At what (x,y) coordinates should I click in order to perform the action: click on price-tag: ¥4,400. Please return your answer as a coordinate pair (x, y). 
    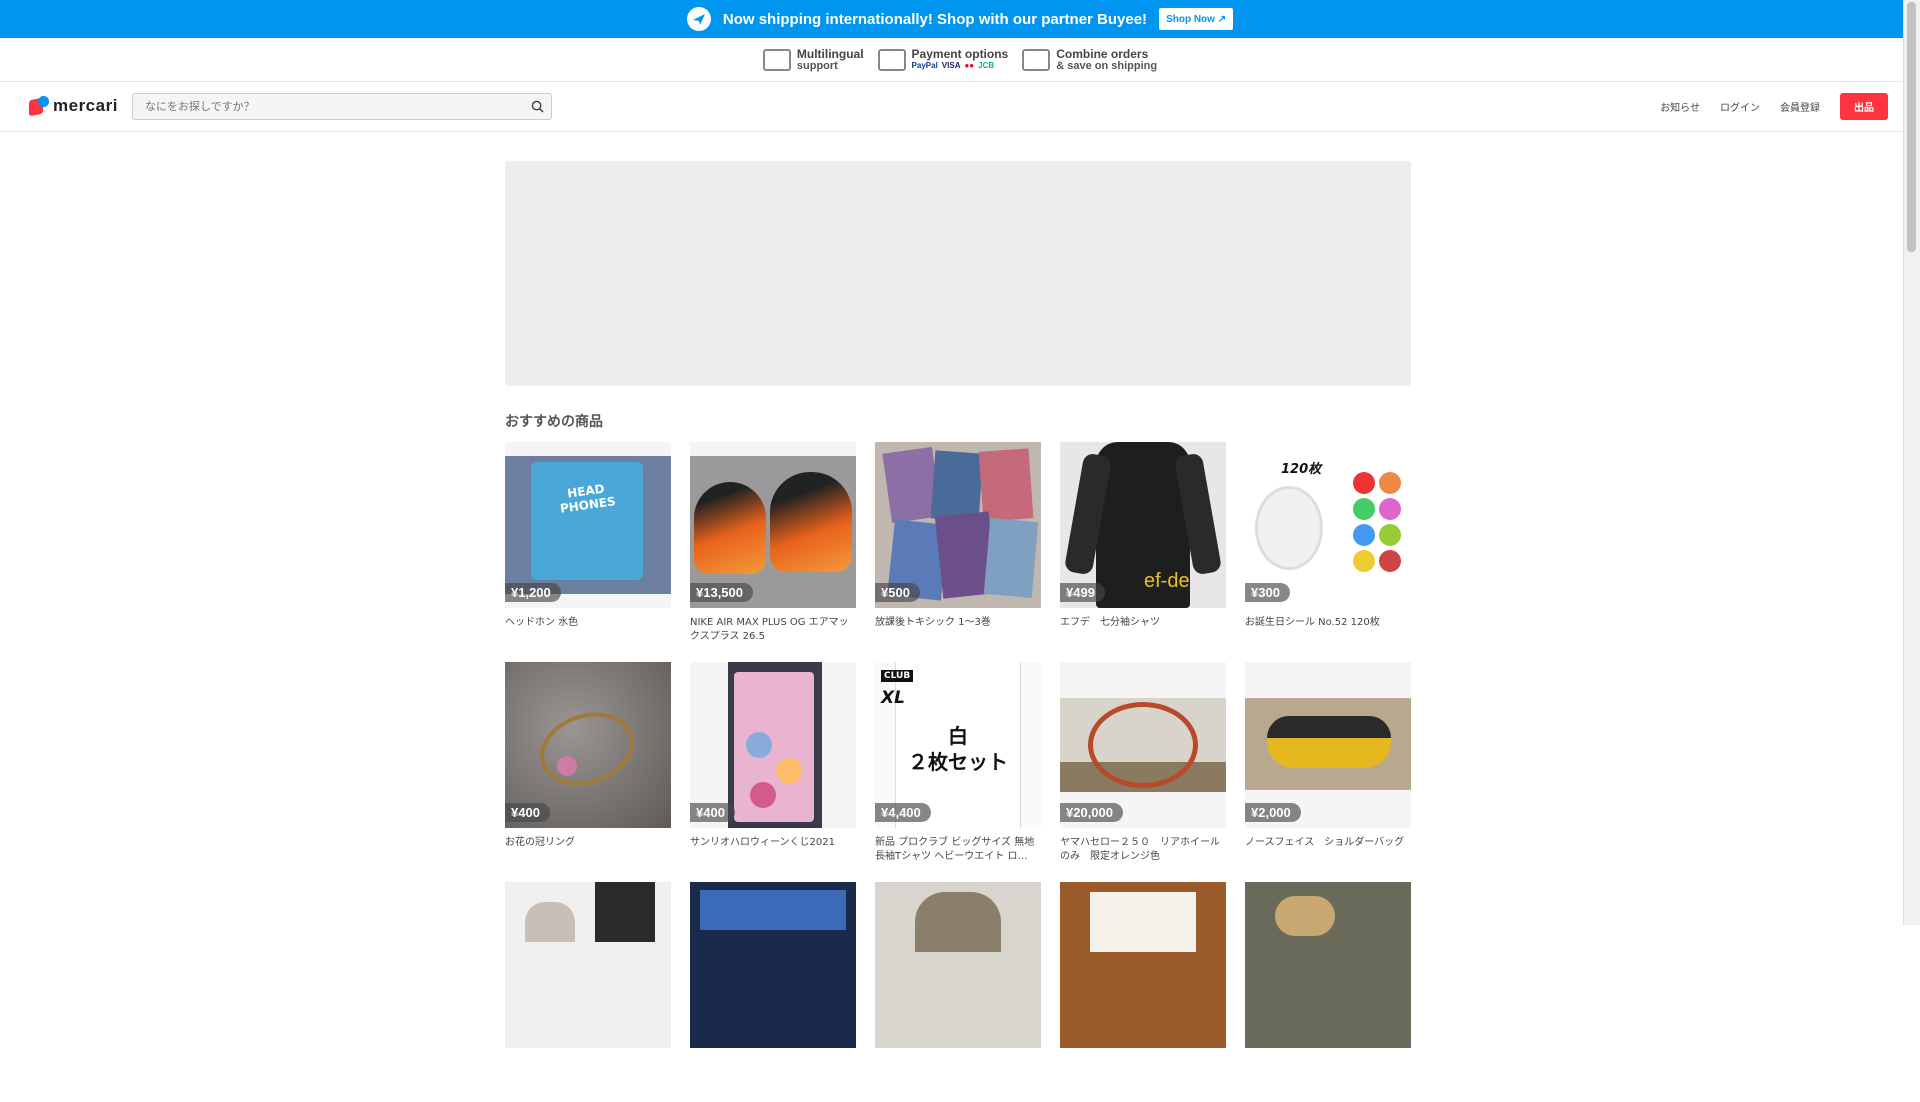
    Looking at the image, I should click on (903, 812).